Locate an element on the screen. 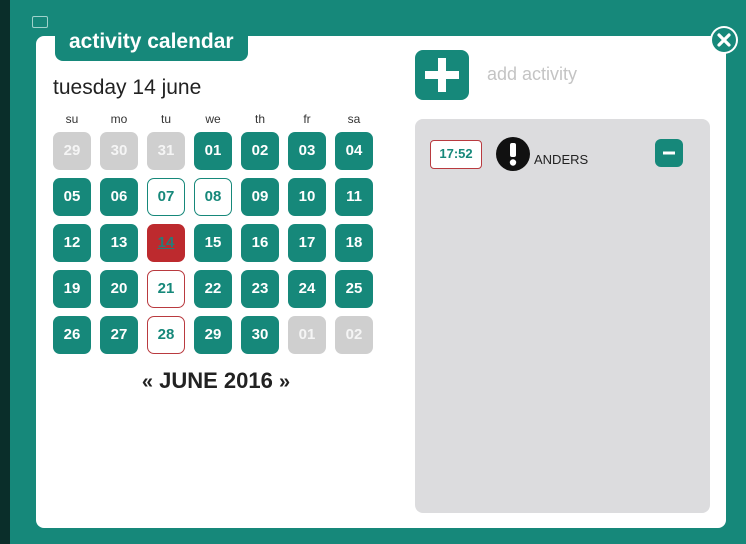 The width and height of the screenshot is (746, 544). close-icon is located at coordinates (724, 40).